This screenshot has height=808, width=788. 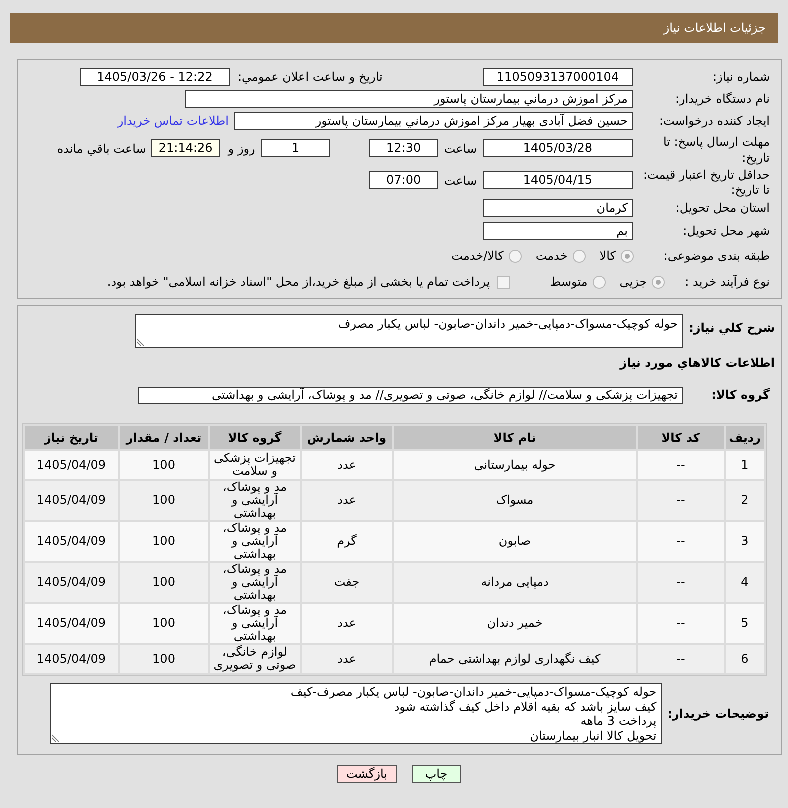 I want to click on requester-field: حسين فضل آبادی بهيار مرکز اموزش درماني بيمارستان پاستور, so click(x=433, y=121).